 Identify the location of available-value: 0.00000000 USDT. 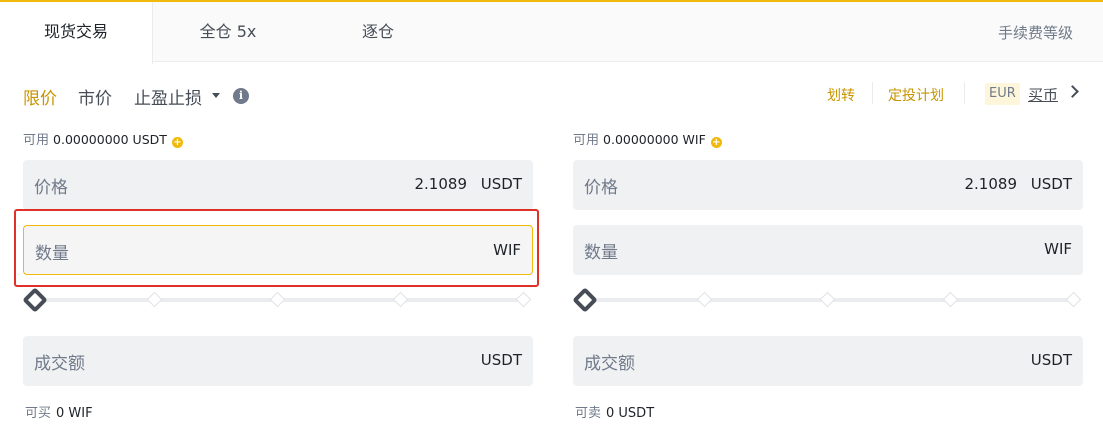
(110, 139).